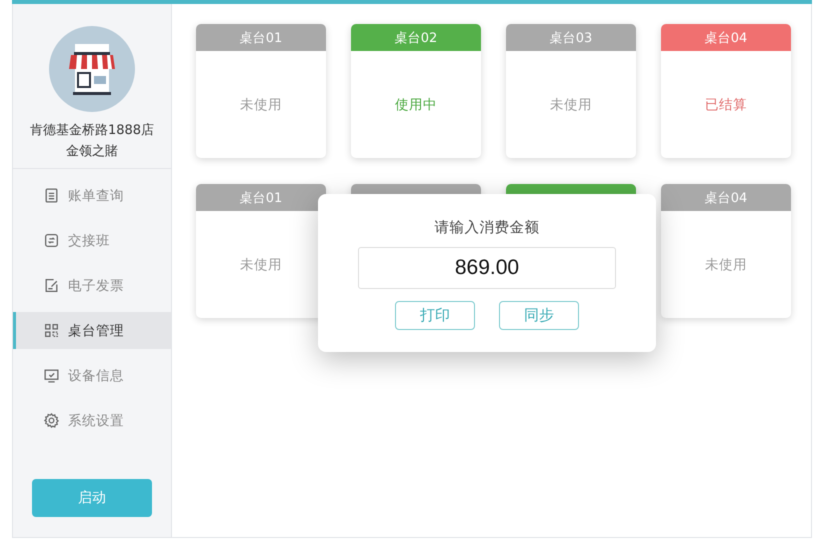 The width and height of the screenshot is (816, 551). What do you see at coordinates (92, 195) in the screenshot?
I see `sidebar-item: 账单查询` at bounding box center [92, 195].